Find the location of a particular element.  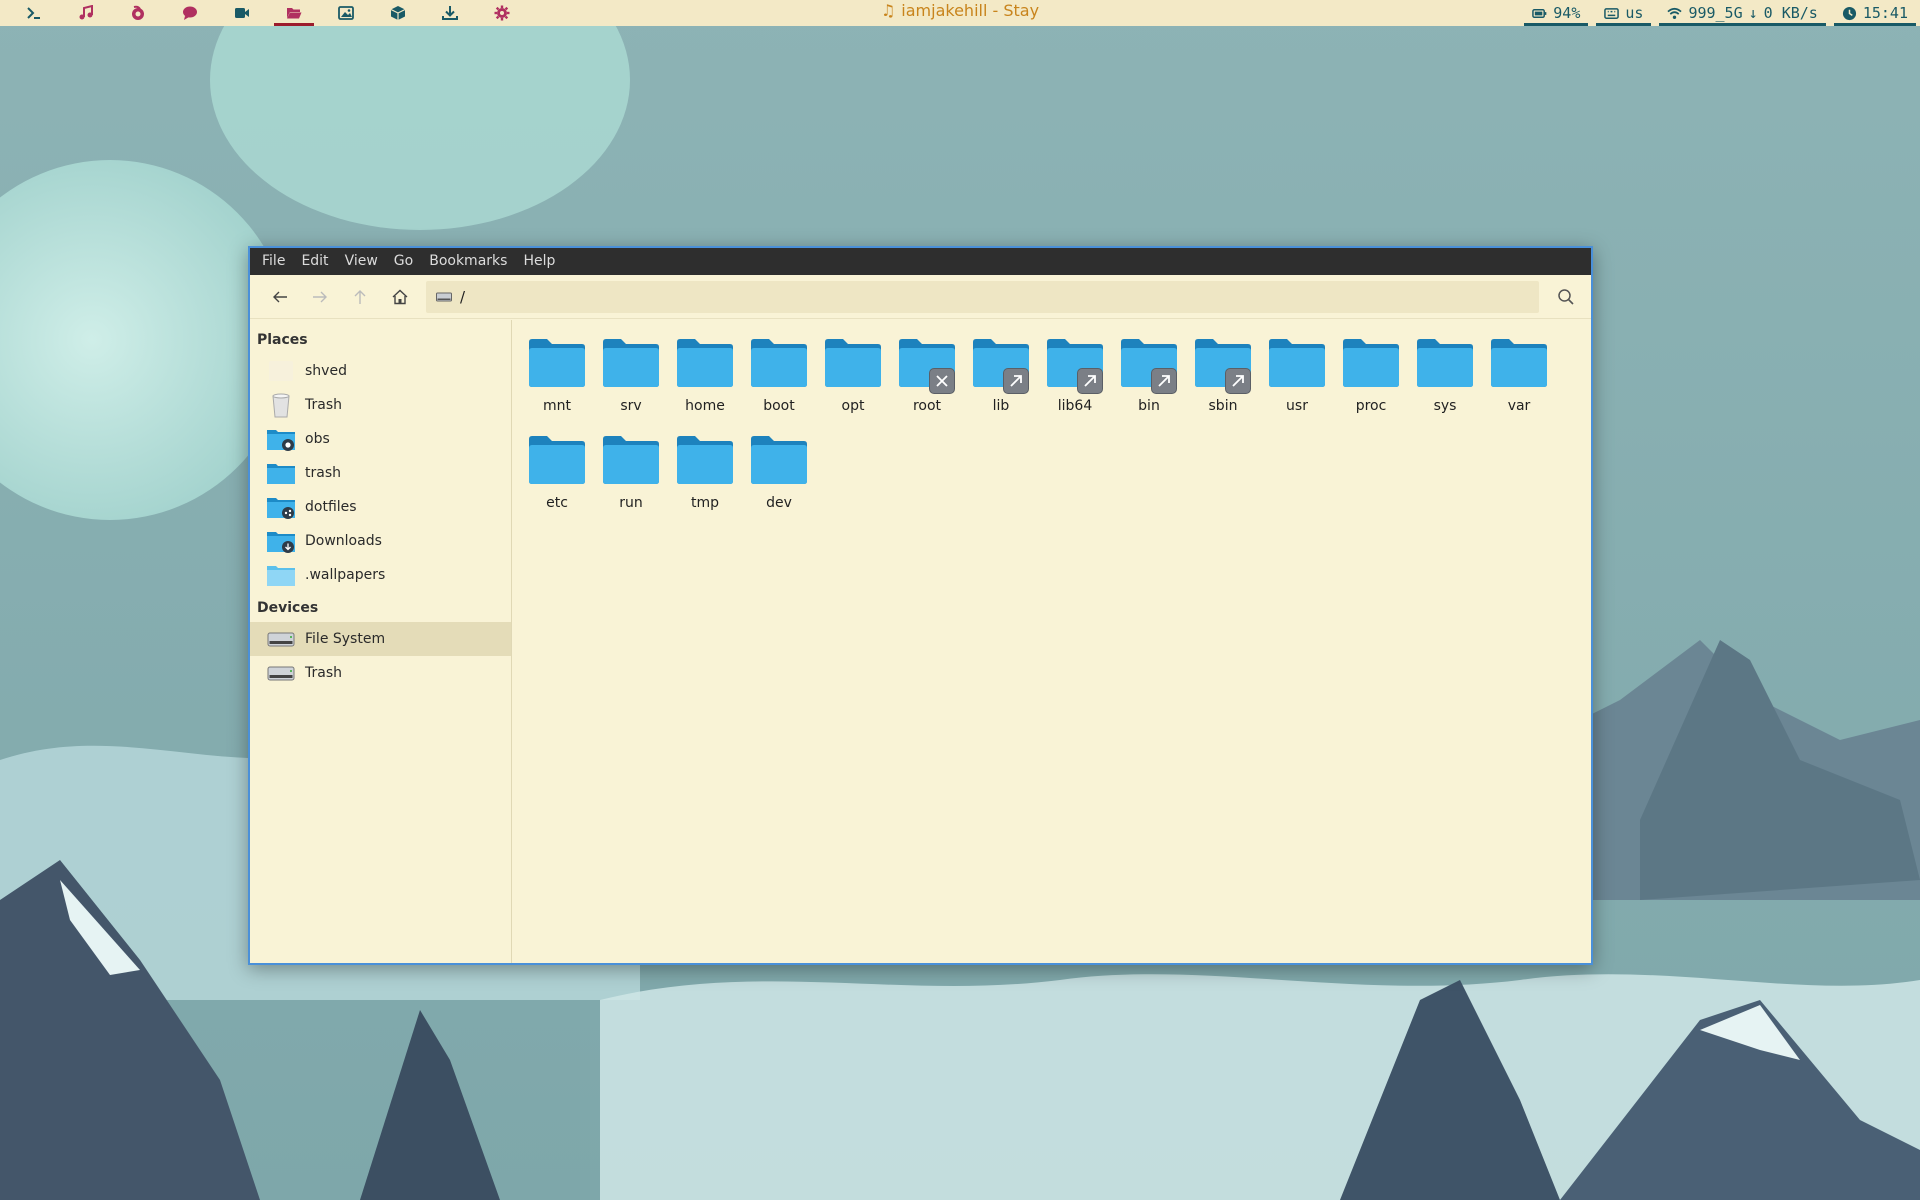

sidebar-item-trash-device: Trash is located at coordinates (380, 673).